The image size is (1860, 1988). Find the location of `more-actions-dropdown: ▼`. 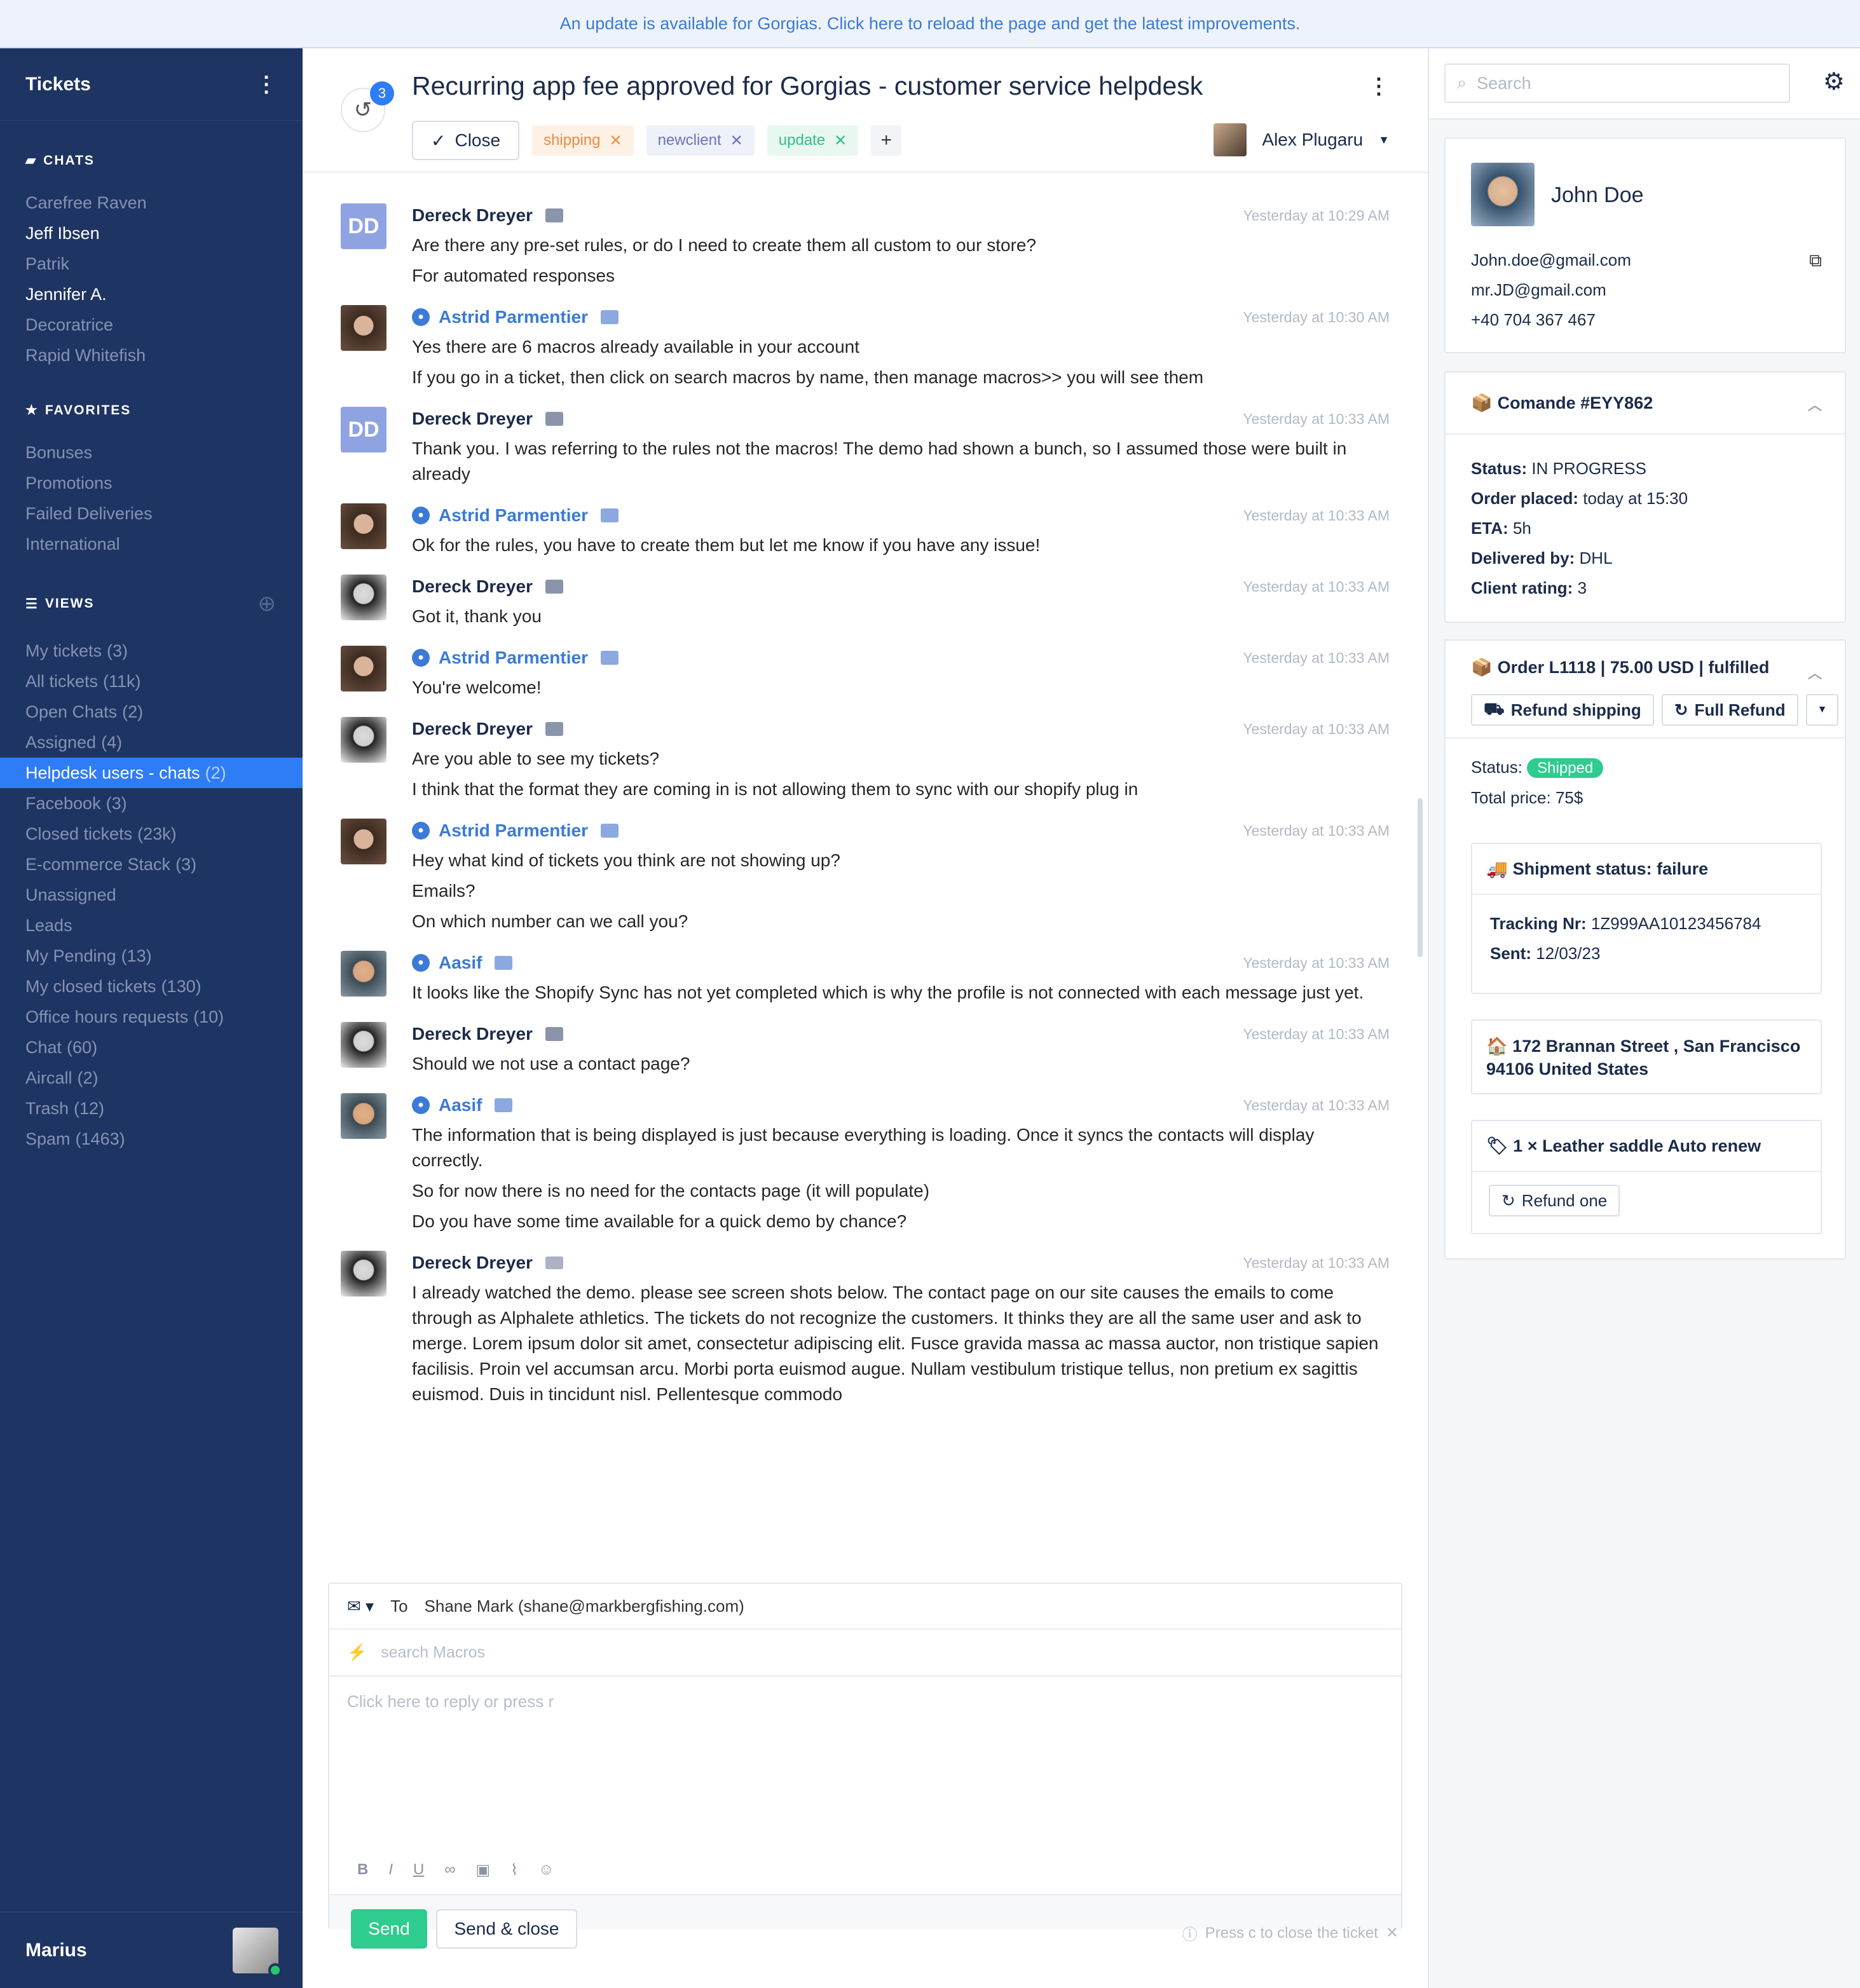

more-actions-dropdown: ▼ is located at coordinates (1822, 710).